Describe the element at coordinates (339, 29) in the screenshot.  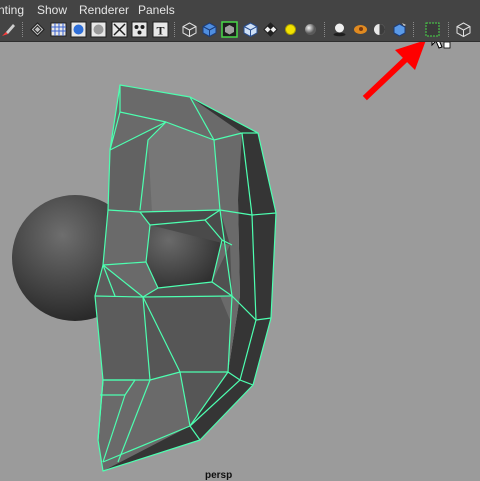
I see `shadow-sphere-icon` at that location.